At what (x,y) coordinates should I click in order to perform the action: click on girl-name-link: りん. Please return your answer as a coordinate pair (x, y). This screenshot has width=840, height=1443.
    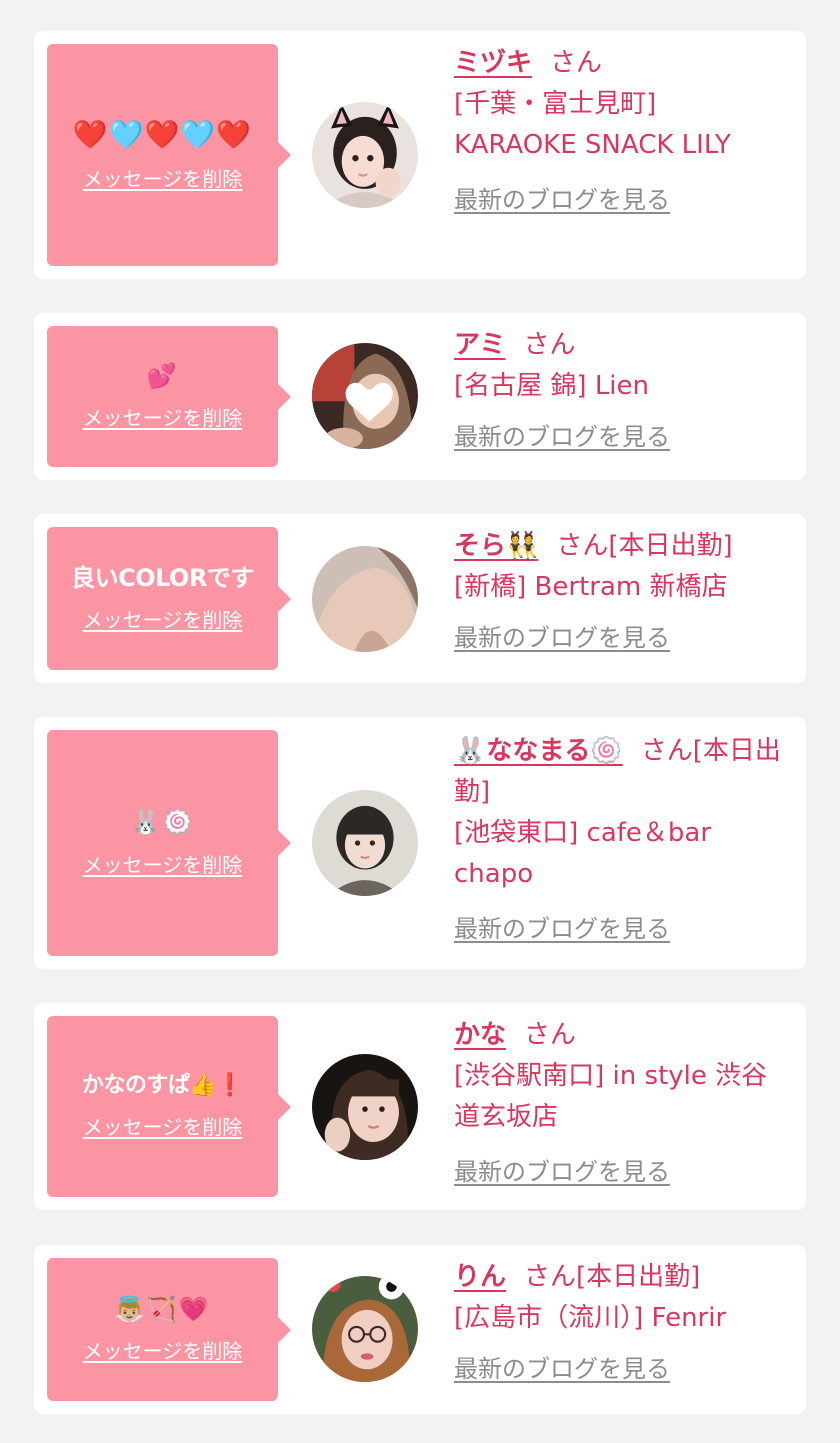
    Looking at the image, I should click on (480, 1277).